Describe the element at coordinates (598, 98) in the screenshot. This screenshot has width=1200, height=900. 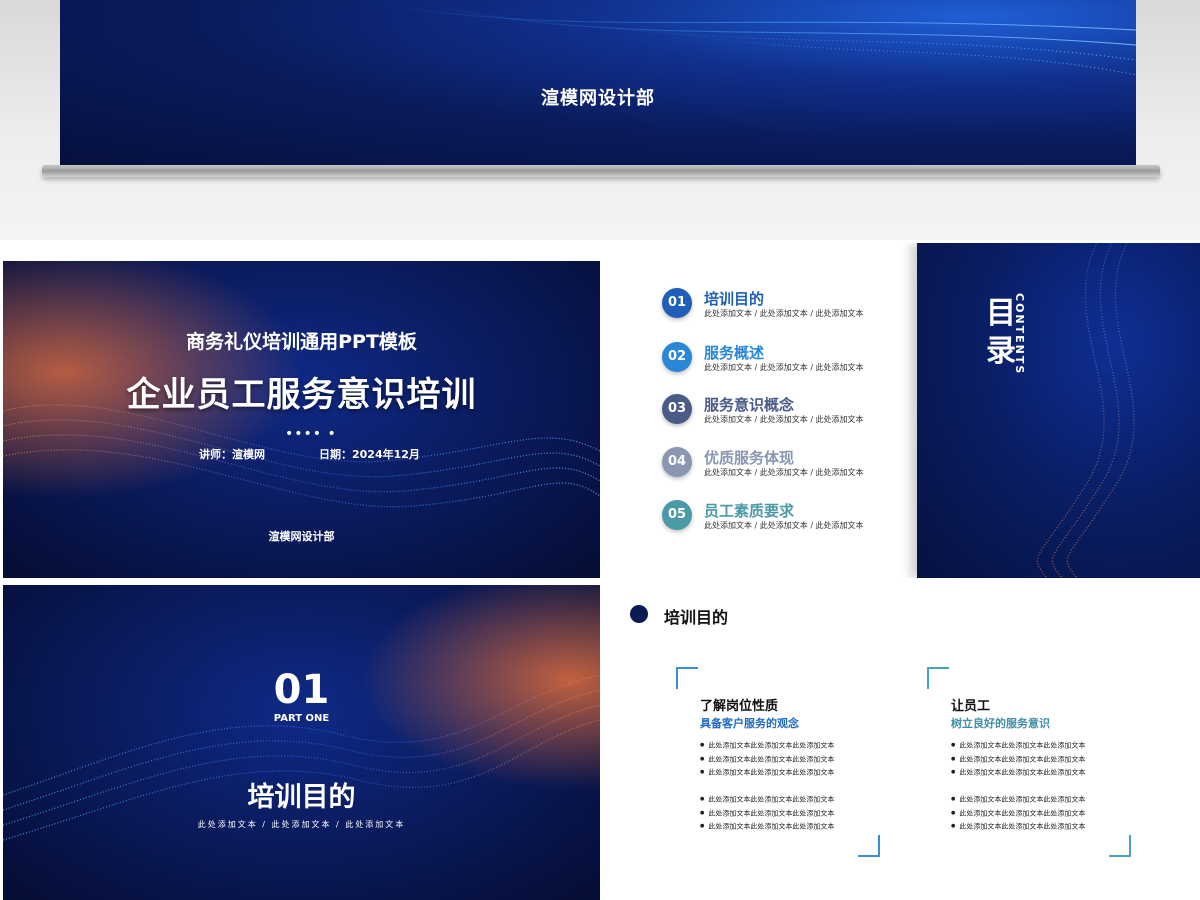
I see `preview-dept-text: 渲模网设计部` at that location.